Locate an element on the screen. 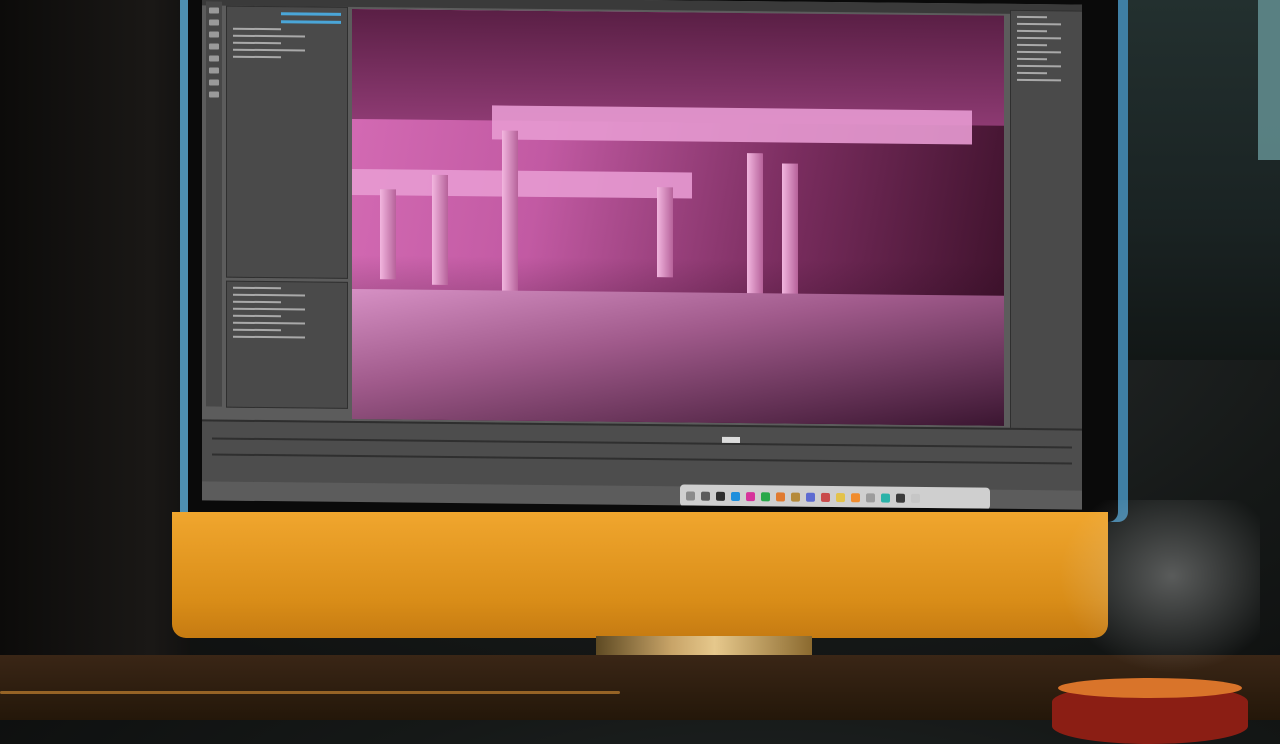  select-tool-icon is located at coordinates (214, 22).